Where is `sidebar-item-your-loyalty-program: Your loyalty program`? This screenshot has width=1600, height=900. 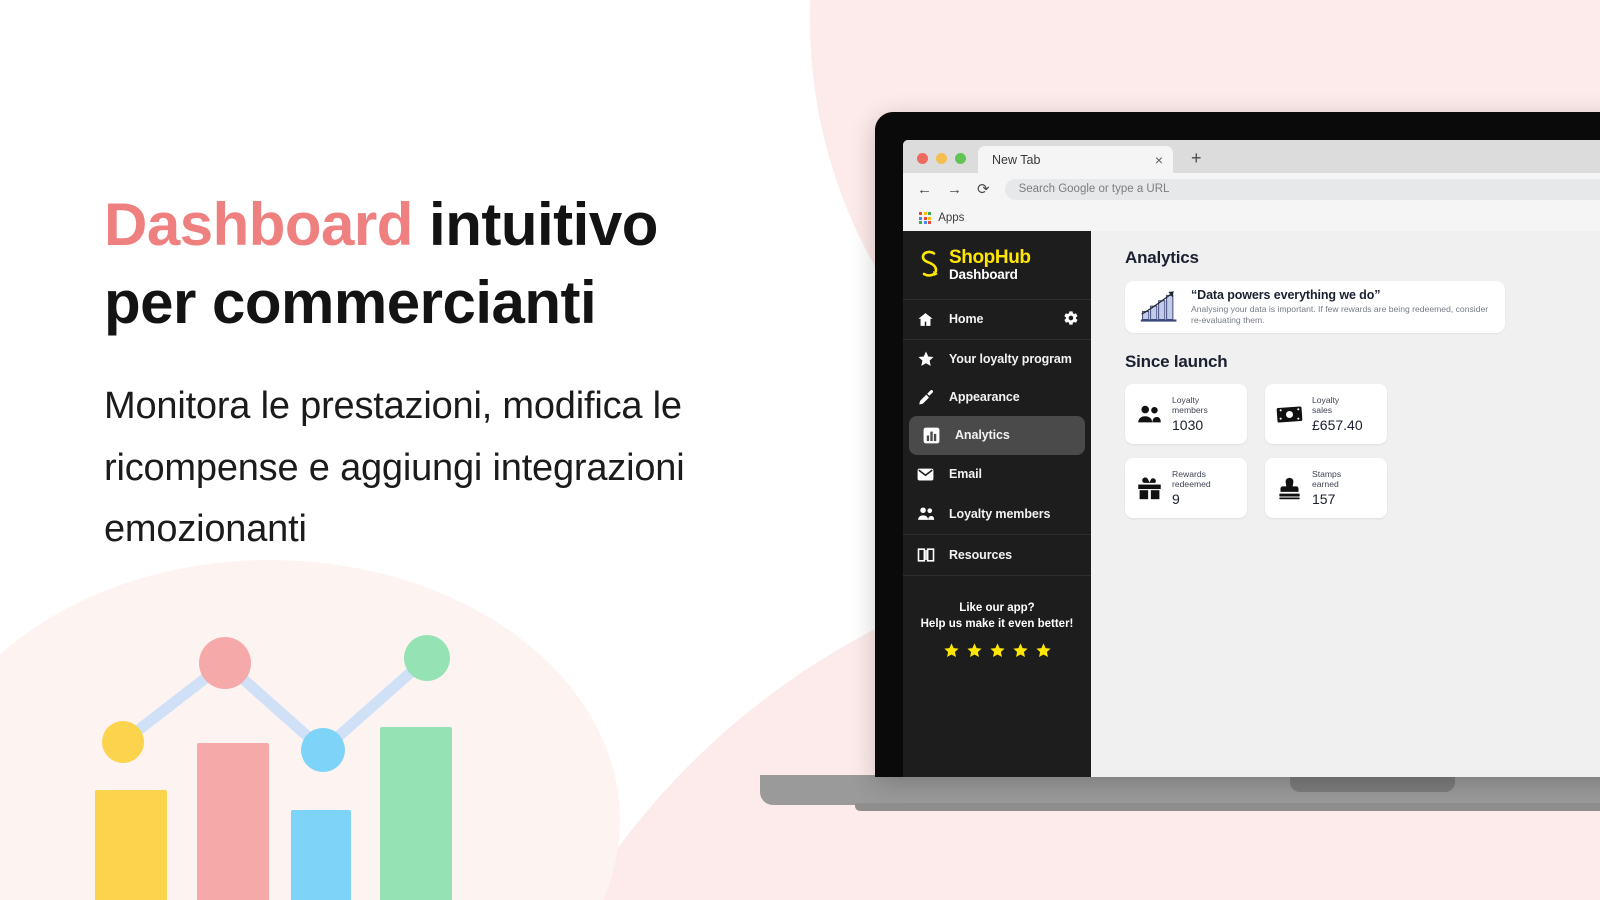
sidebar-item-your-loyalty-program: Your loyalty program is located at coordinates (997, 359).